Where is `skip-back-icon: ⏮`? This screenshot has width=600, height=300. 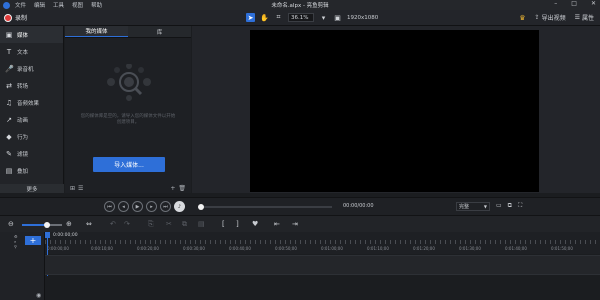
skip-back-icon: ⏮ is located at coordinates (109, 206).